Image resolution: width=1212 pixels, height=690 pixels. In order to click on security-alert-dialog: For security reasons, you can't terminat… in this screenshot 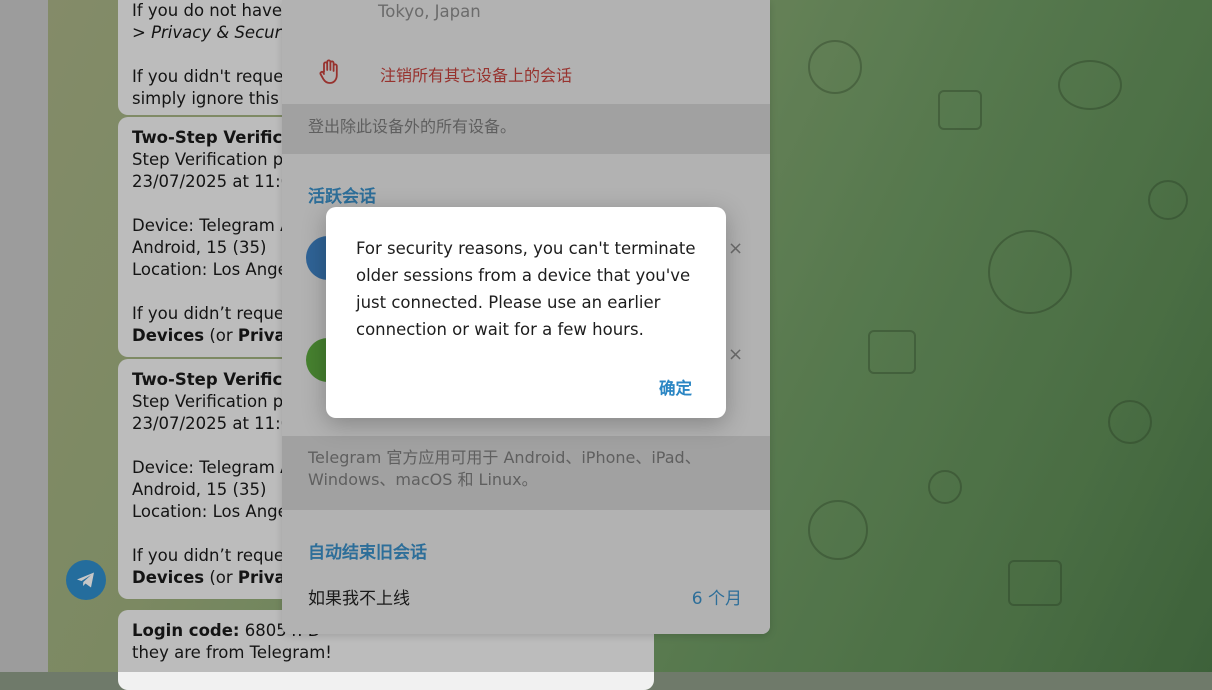, I will do `click(526, 312)`.